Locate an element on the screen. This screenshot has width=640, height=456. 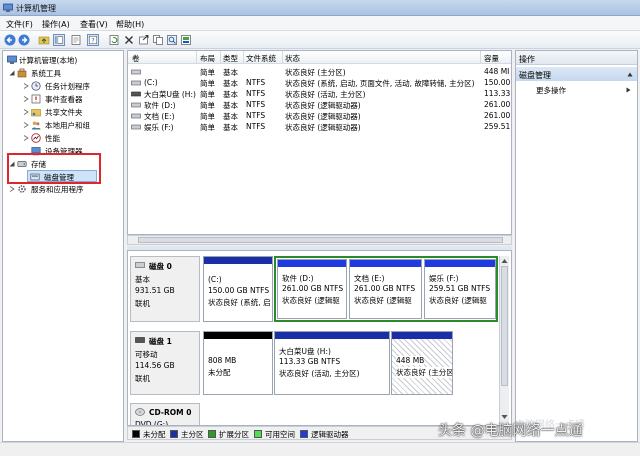
collapse-triangle-icon is located at coordinates (630, 74).